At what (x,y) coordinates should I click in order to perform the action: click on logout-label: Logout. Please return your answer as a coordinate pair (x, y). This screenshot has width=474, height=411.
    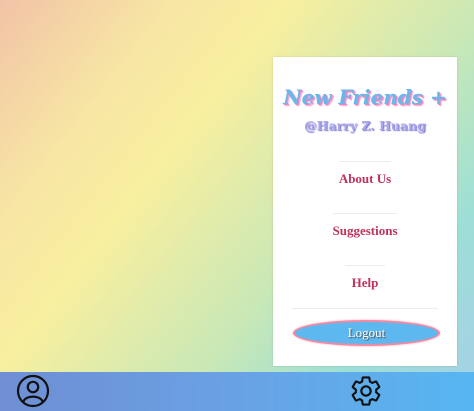
    Looking at the image, I should click on (366, 332).